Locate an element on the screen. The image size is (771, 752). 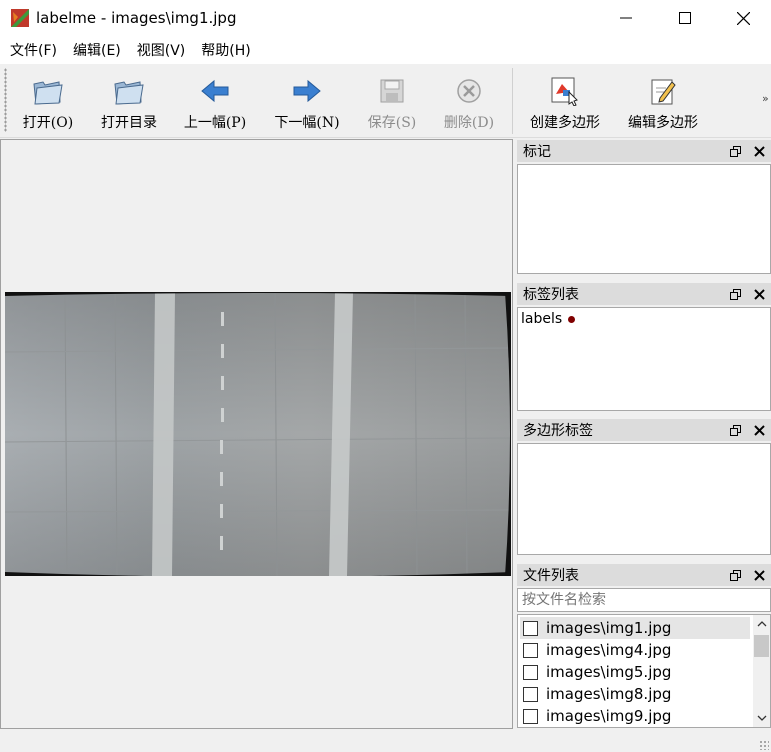
window-title: labelme - images\img1.jpg is located at coordinates (136, 18).